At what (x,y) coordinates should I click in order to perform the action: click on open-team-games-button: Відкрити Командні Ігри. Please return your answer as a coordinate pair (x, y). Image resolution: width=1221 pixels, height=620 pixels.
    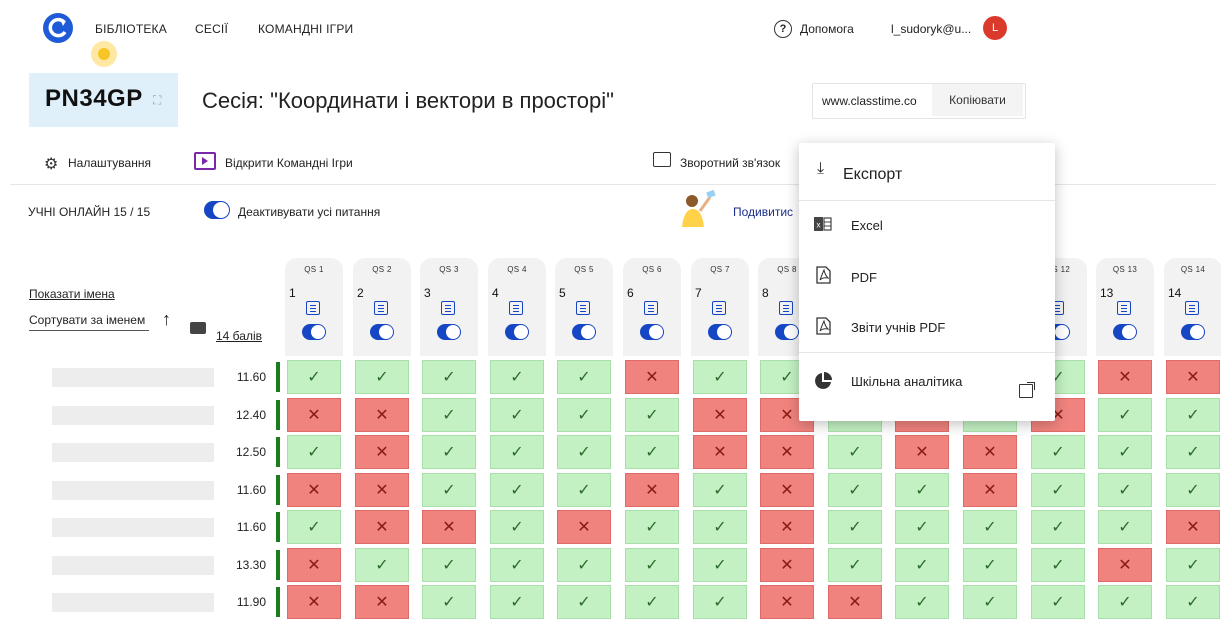
    Looking at the image, I should click on (289, 163).